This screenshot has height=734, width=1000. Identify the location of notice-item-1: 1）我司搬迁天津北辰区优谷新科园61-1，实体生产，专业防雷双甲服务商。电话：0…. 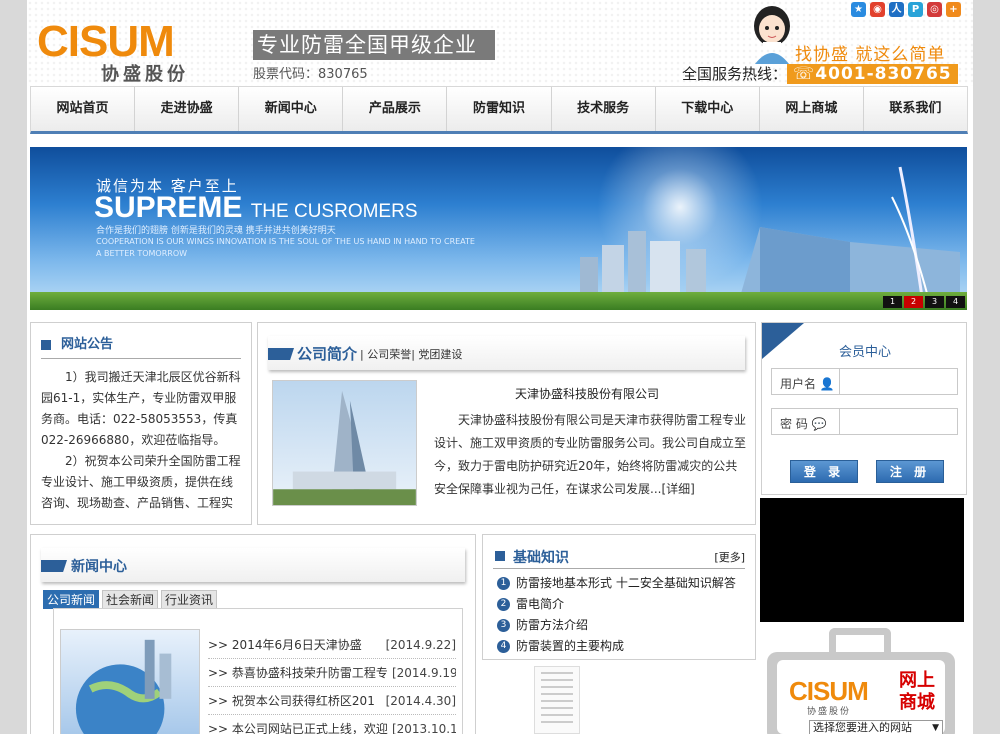
(141, 409).